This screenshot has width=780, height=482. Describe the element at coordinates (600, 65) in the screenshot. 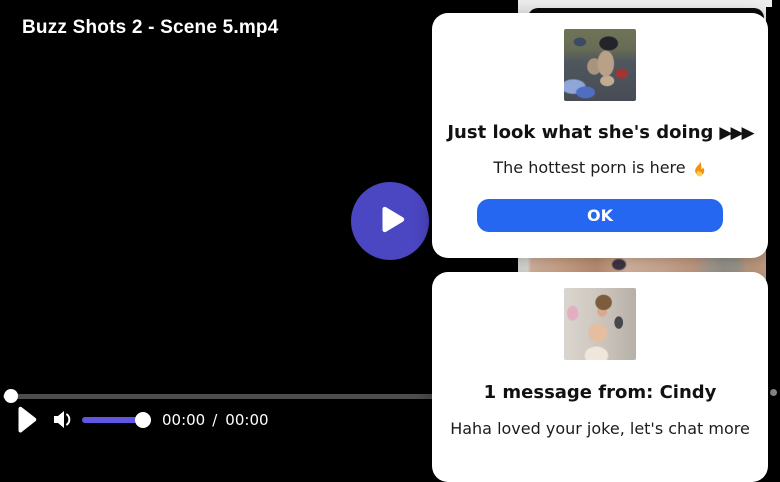

I see `webcam-couple-thumbnail` at that location.